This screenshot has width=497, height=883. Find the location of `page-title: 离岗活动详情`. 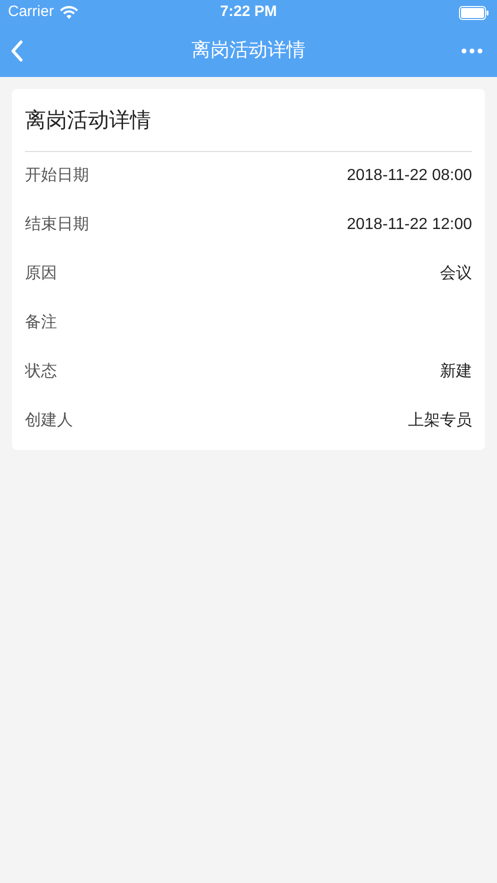

page-title: 离岗活动详情 is located at coordinates (249, 50).